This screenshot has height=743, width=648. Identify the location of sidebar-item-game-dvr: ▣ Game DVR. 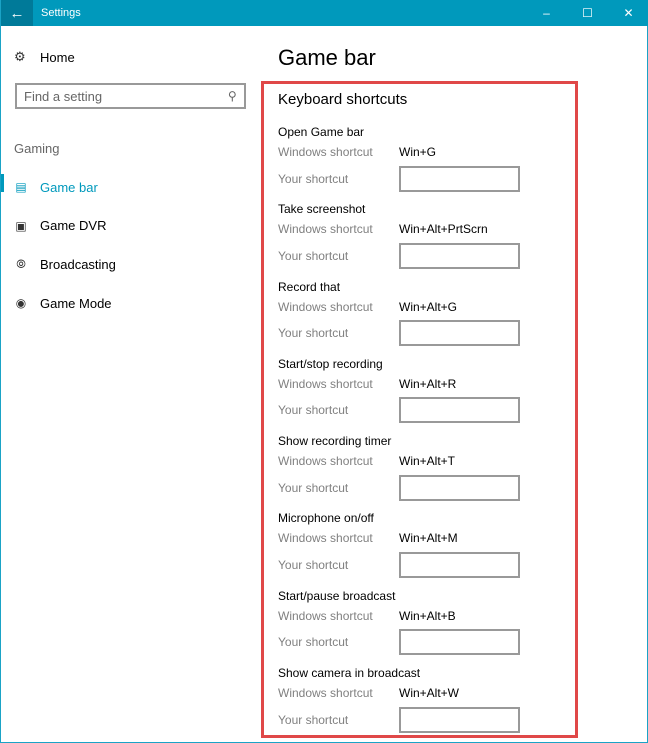
(130, 226).